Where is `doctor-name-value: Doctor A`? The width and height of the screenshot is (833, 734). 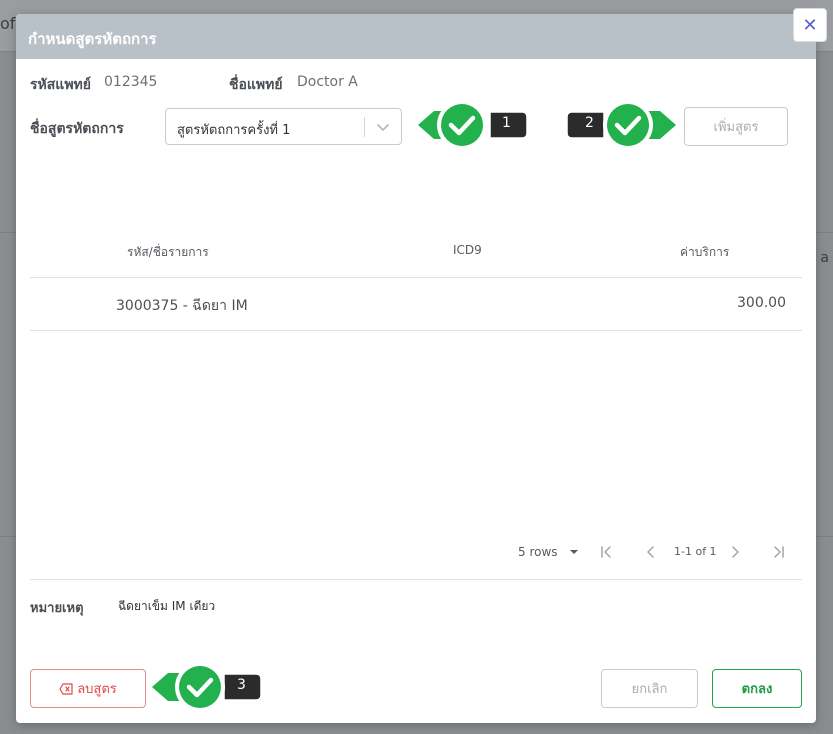 doctor-name-value: Doctor A is located at coordinates (327, 82).